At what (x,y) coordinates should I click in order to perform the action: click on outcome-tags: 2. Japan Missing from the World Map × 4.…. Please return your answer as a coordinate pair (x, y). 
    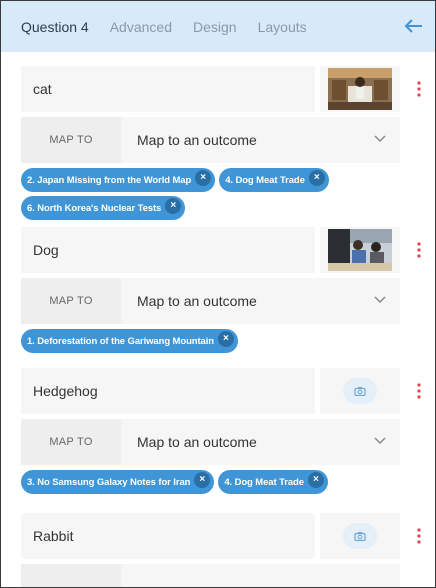
    Looking at the image, I should click on (216, 193).